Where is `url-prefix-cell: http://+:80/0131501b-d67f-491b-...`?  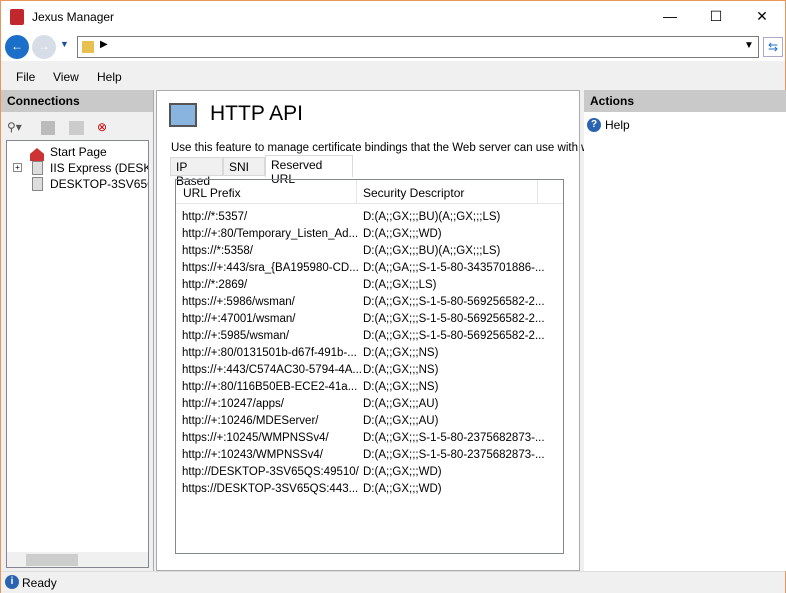
url-prefix-cell: http://+:80/0131501b-d67f-491b-... is located at coordinates (269, 353).